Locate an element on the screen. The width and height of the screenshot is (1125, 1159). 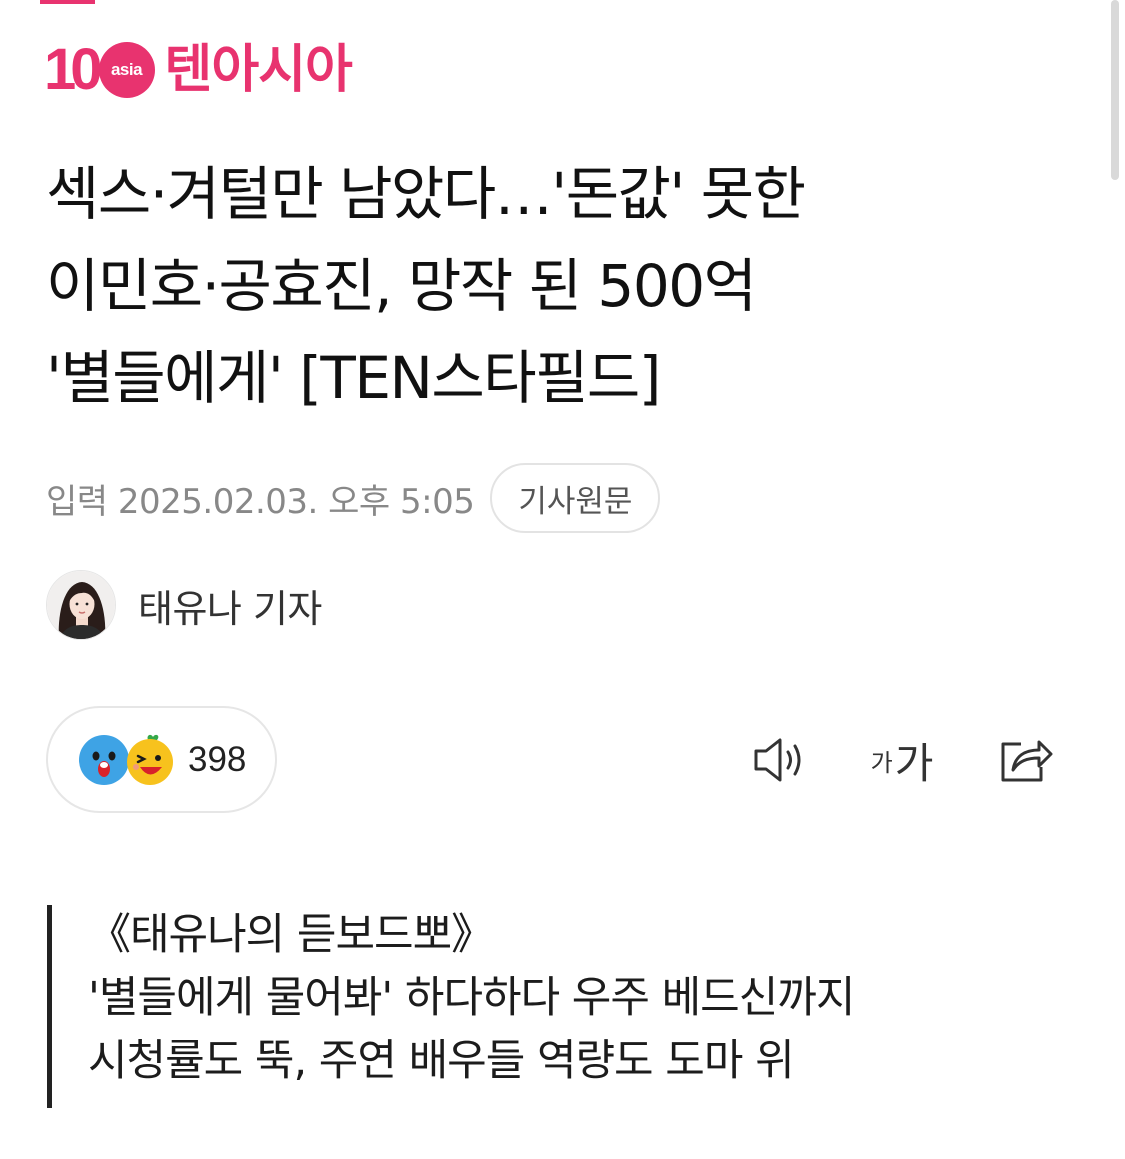
share-button is located at coordinates (1026, 760).